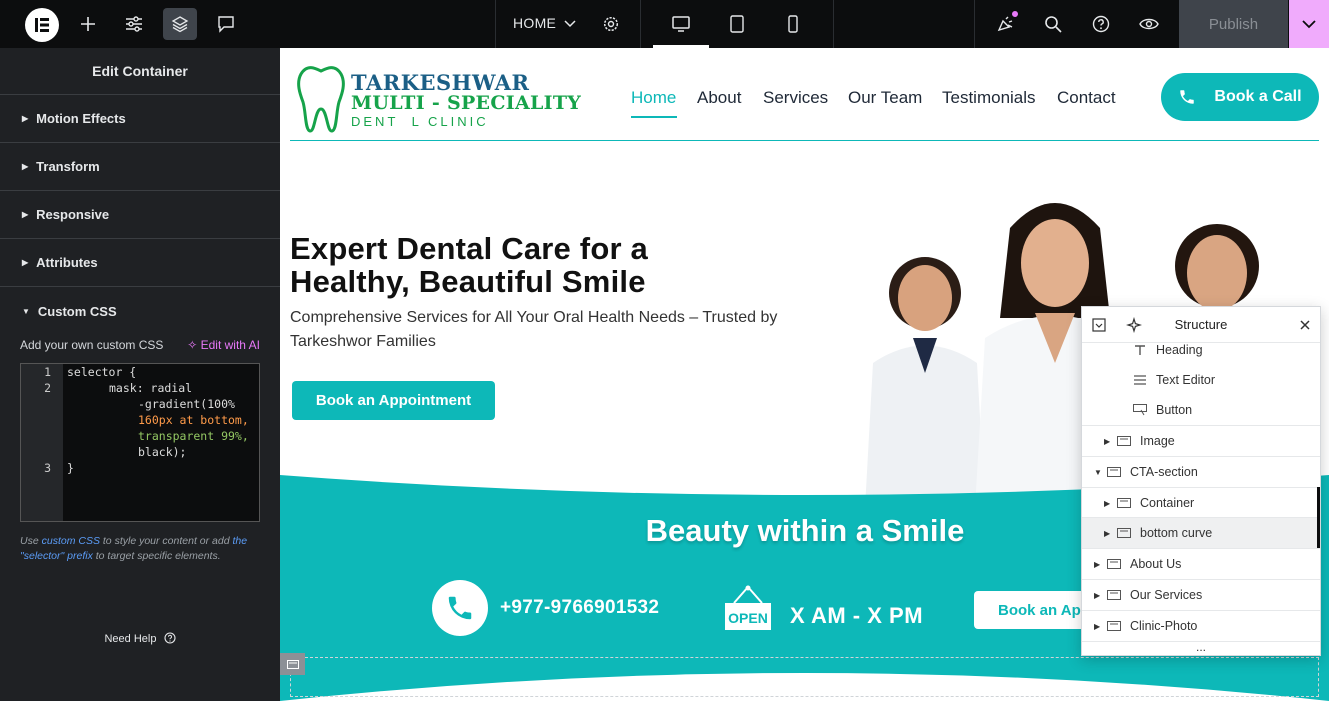 The image size is (1329, 701). What do you see at coordinates (654, 117) in the screenshot?
I see `nav-active-underline` at bounding box center [654, 117].